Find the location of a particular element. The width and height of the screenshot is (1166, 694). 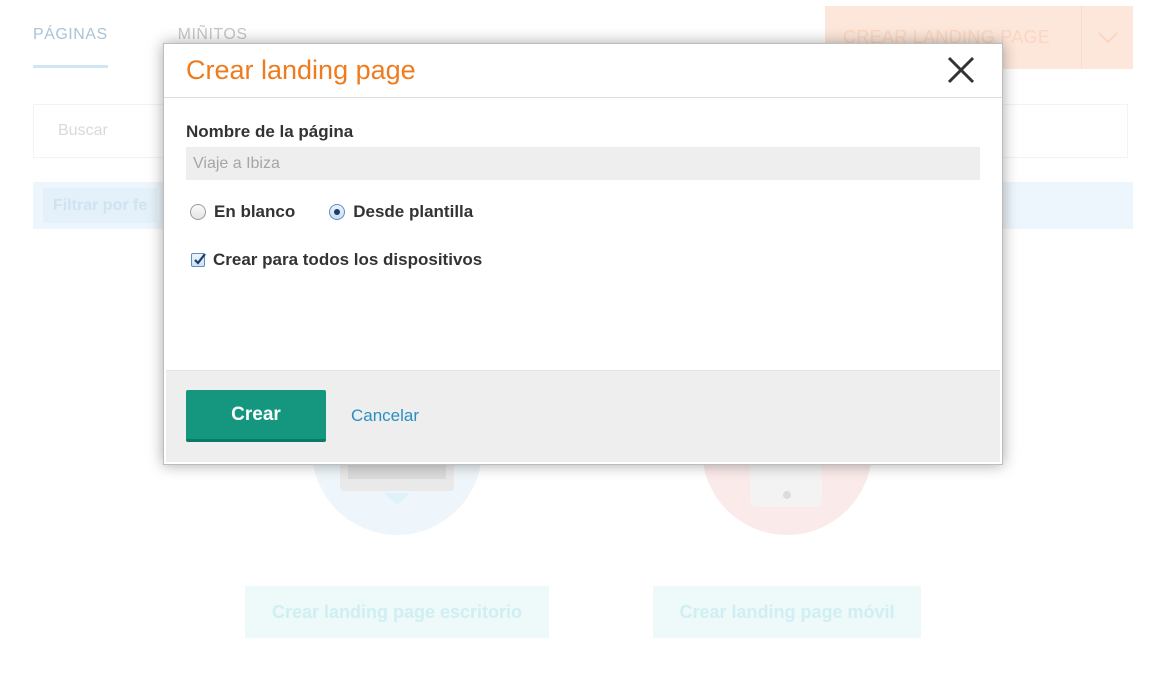

chevron-down-icon is located at coordinates (1107, 37).